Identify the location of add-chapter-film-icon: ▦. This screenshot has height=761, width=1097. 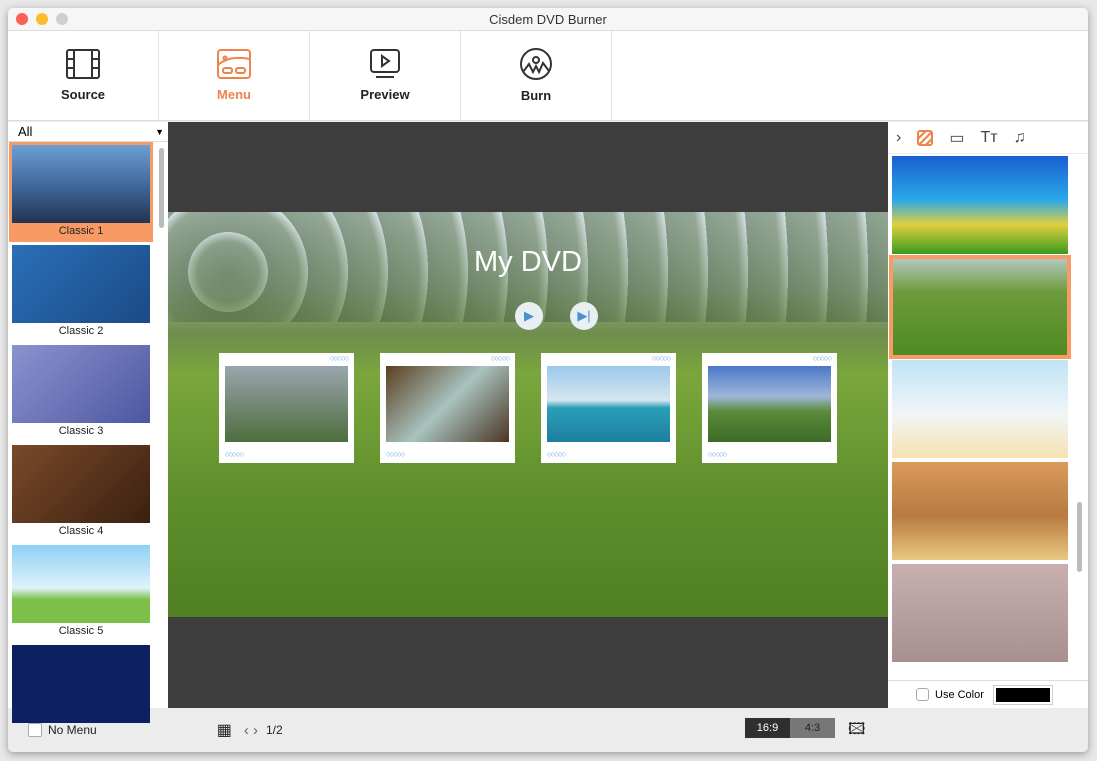
(224, 730).